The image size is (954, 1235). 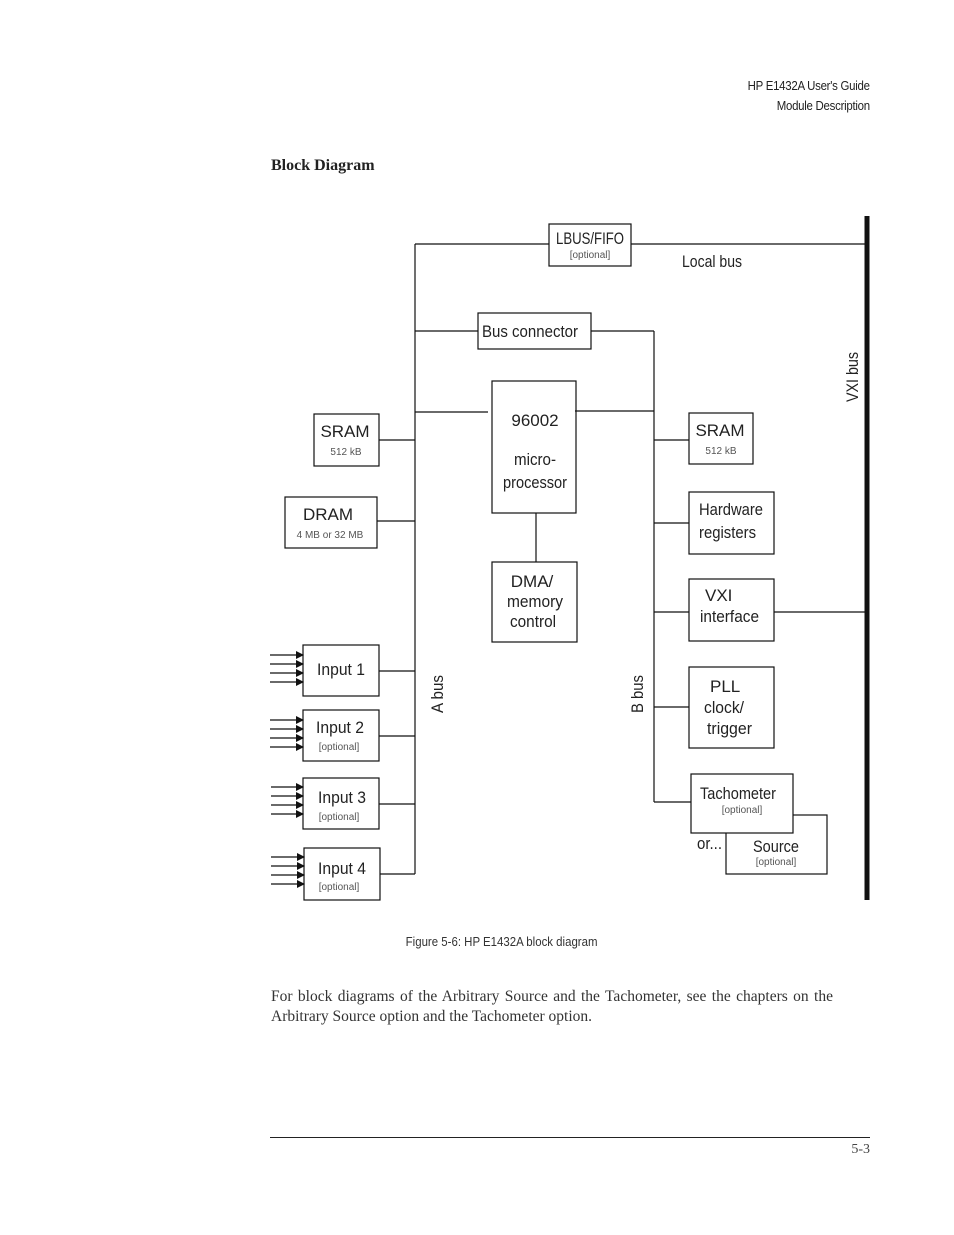 I want to click on page-number: 5-3, so click(x=860, y=1149).